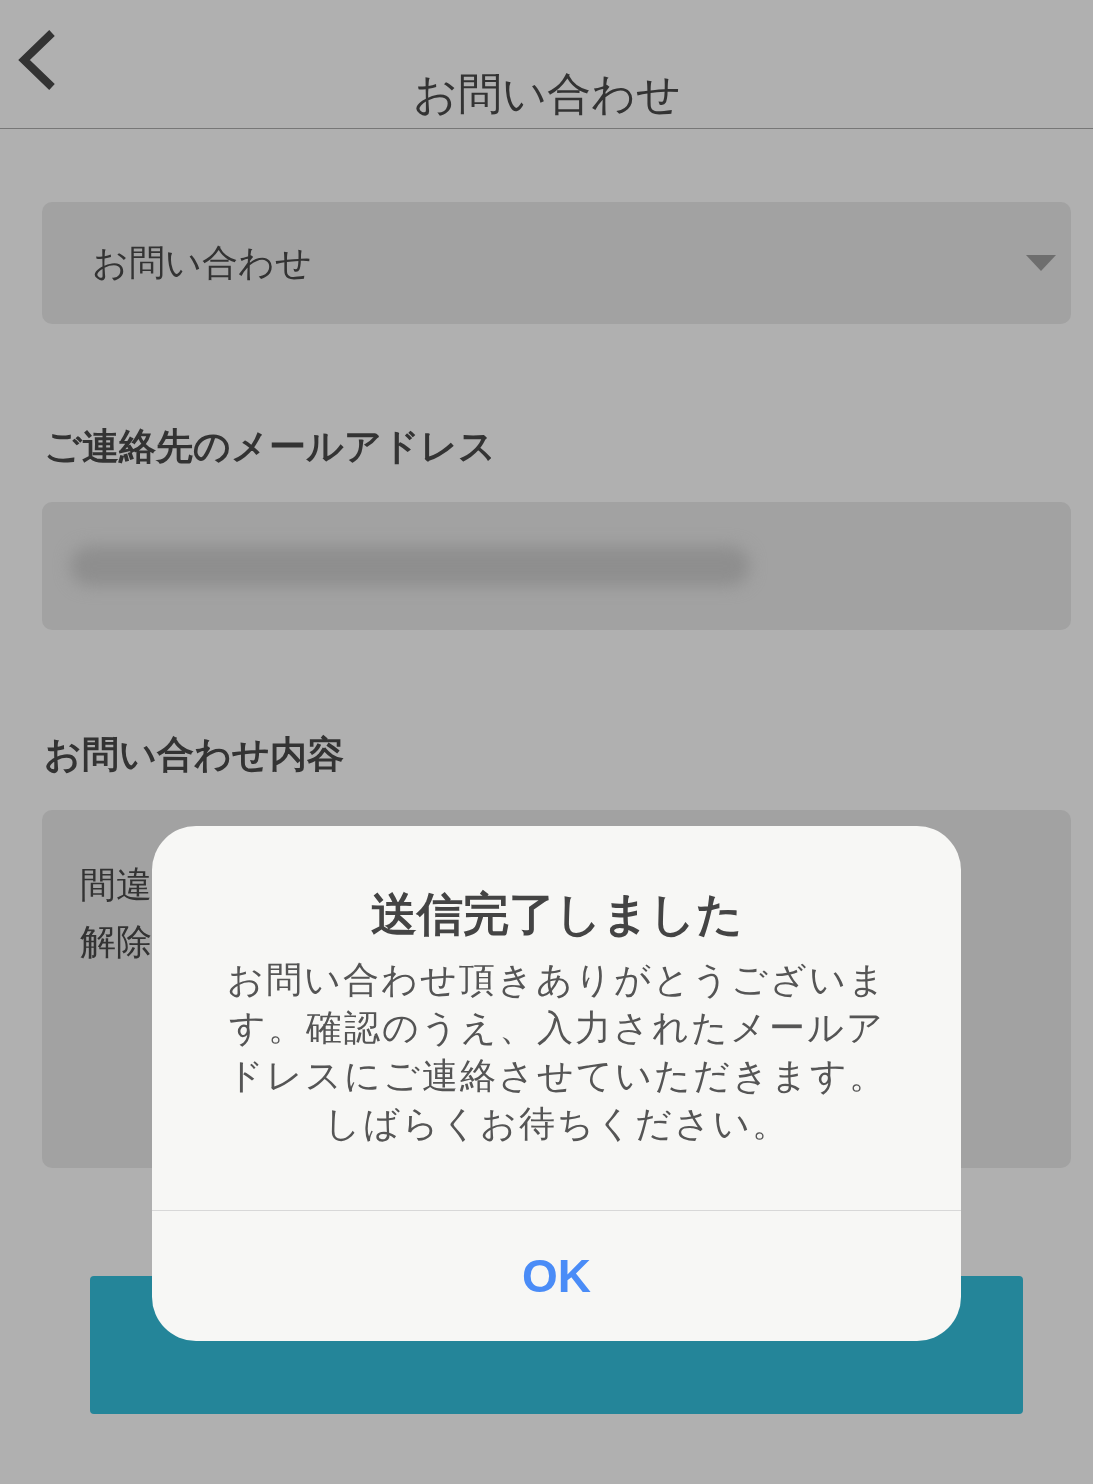  Describe the element at coordinates (1041, 263) in the screenshot. I see `dropdown-caret-icon` at that location.